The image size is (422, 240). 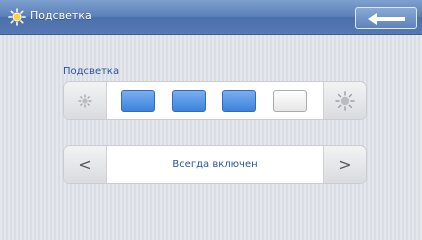 I want to click on title-bar: Подсветка, so click(x=211, y=17).